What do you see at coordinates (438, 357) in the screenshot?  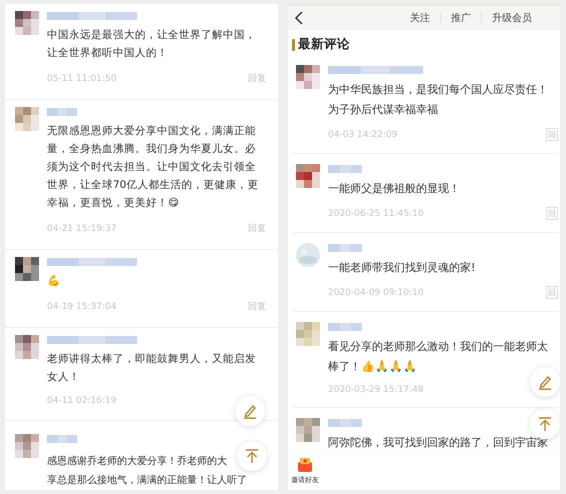 I see `comment-text: 看见分享的老师那么激动！我们的一能老师太棒了！👍🙏🙏🙏` at bounding box center [438, 357].